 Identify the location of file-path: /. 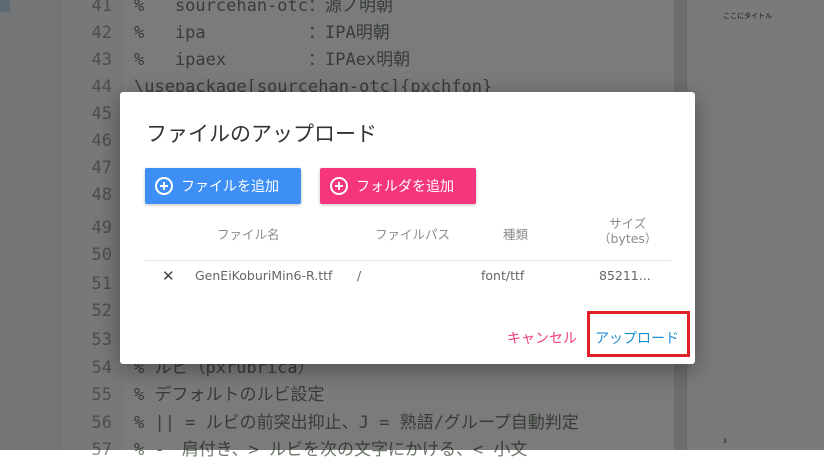
(359, 275).